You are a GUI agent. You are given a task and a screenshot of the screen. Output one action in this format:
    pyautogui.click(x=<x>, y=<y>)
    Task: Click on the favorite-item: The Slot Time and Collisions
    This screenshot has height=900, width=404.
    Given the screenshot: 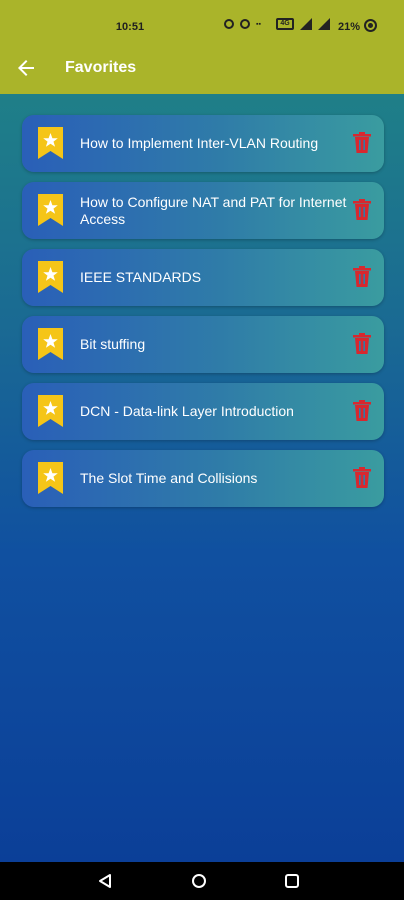 What is the action you would take?
    pyautogui.click(x=203, y=478)
    